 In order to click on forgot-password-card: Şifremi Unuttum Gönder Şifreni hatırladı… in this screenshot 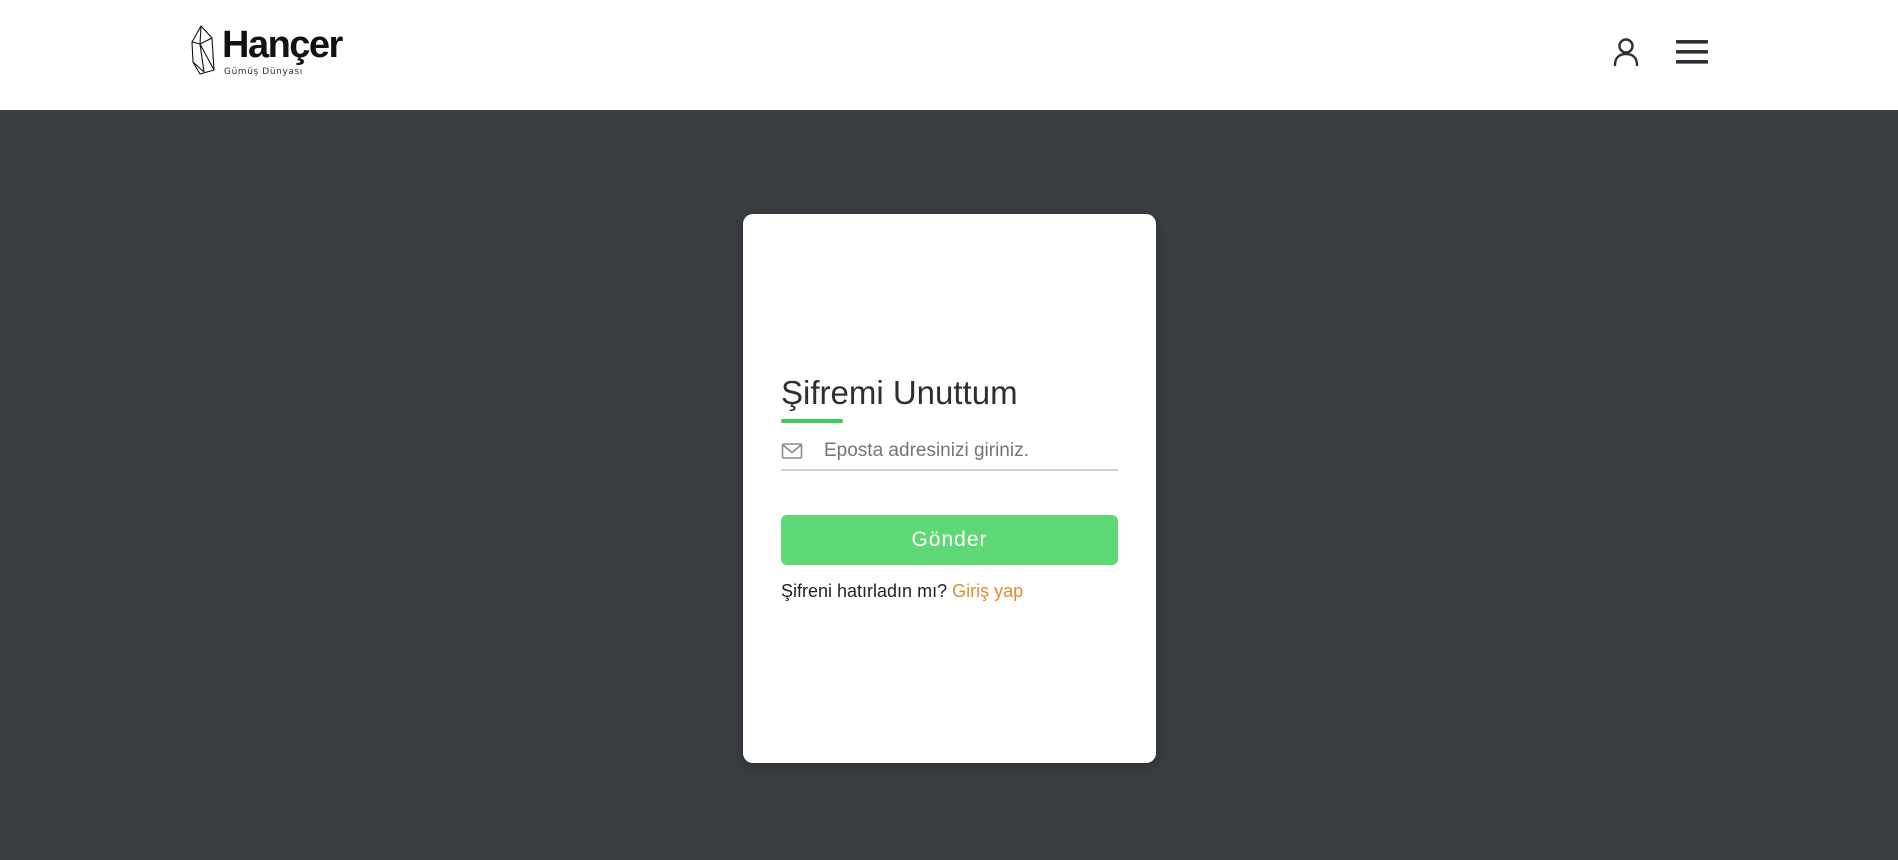, I will do `click(949, 488)`.